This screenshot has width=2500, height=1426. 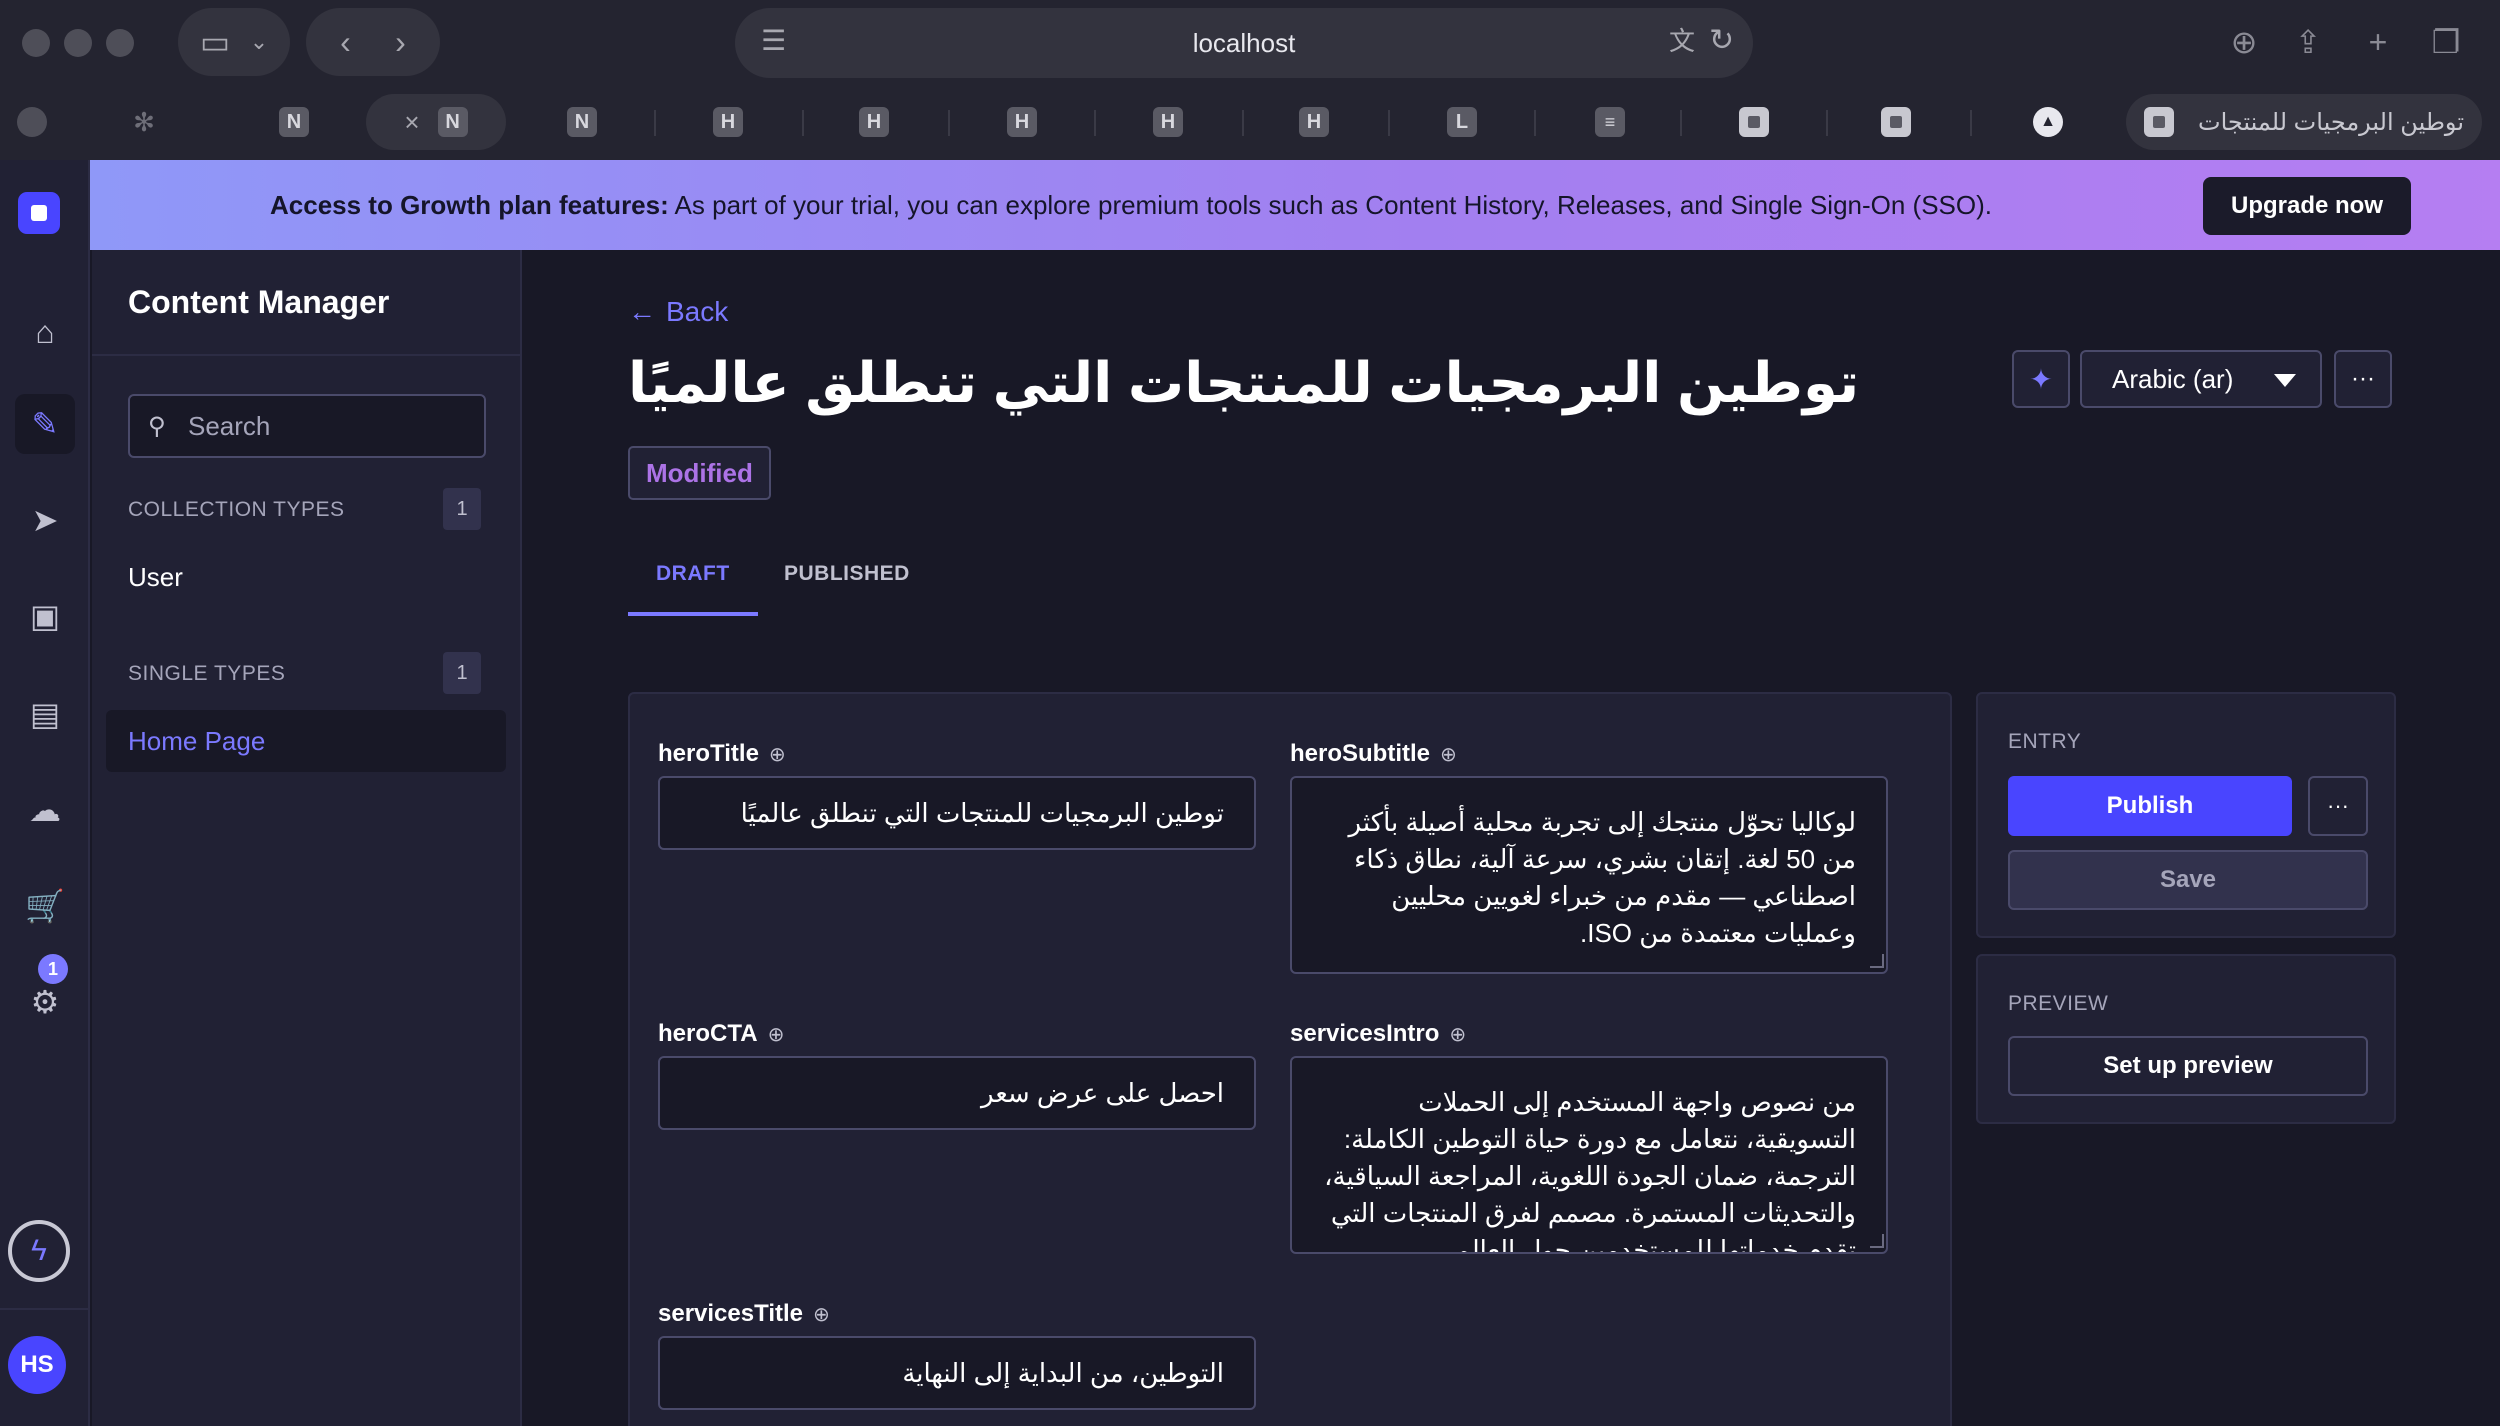 What do you see at coordinates (1365, 1033) in the screenshot?
I see `field-label-text: servicesIntro` at bounding box center [1365, 1033].